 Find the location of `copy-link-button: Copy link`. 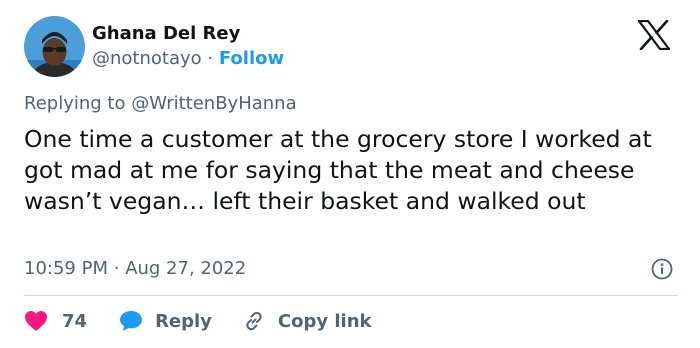

copy-link-button: Copy link is located at coordinates (307, 321).